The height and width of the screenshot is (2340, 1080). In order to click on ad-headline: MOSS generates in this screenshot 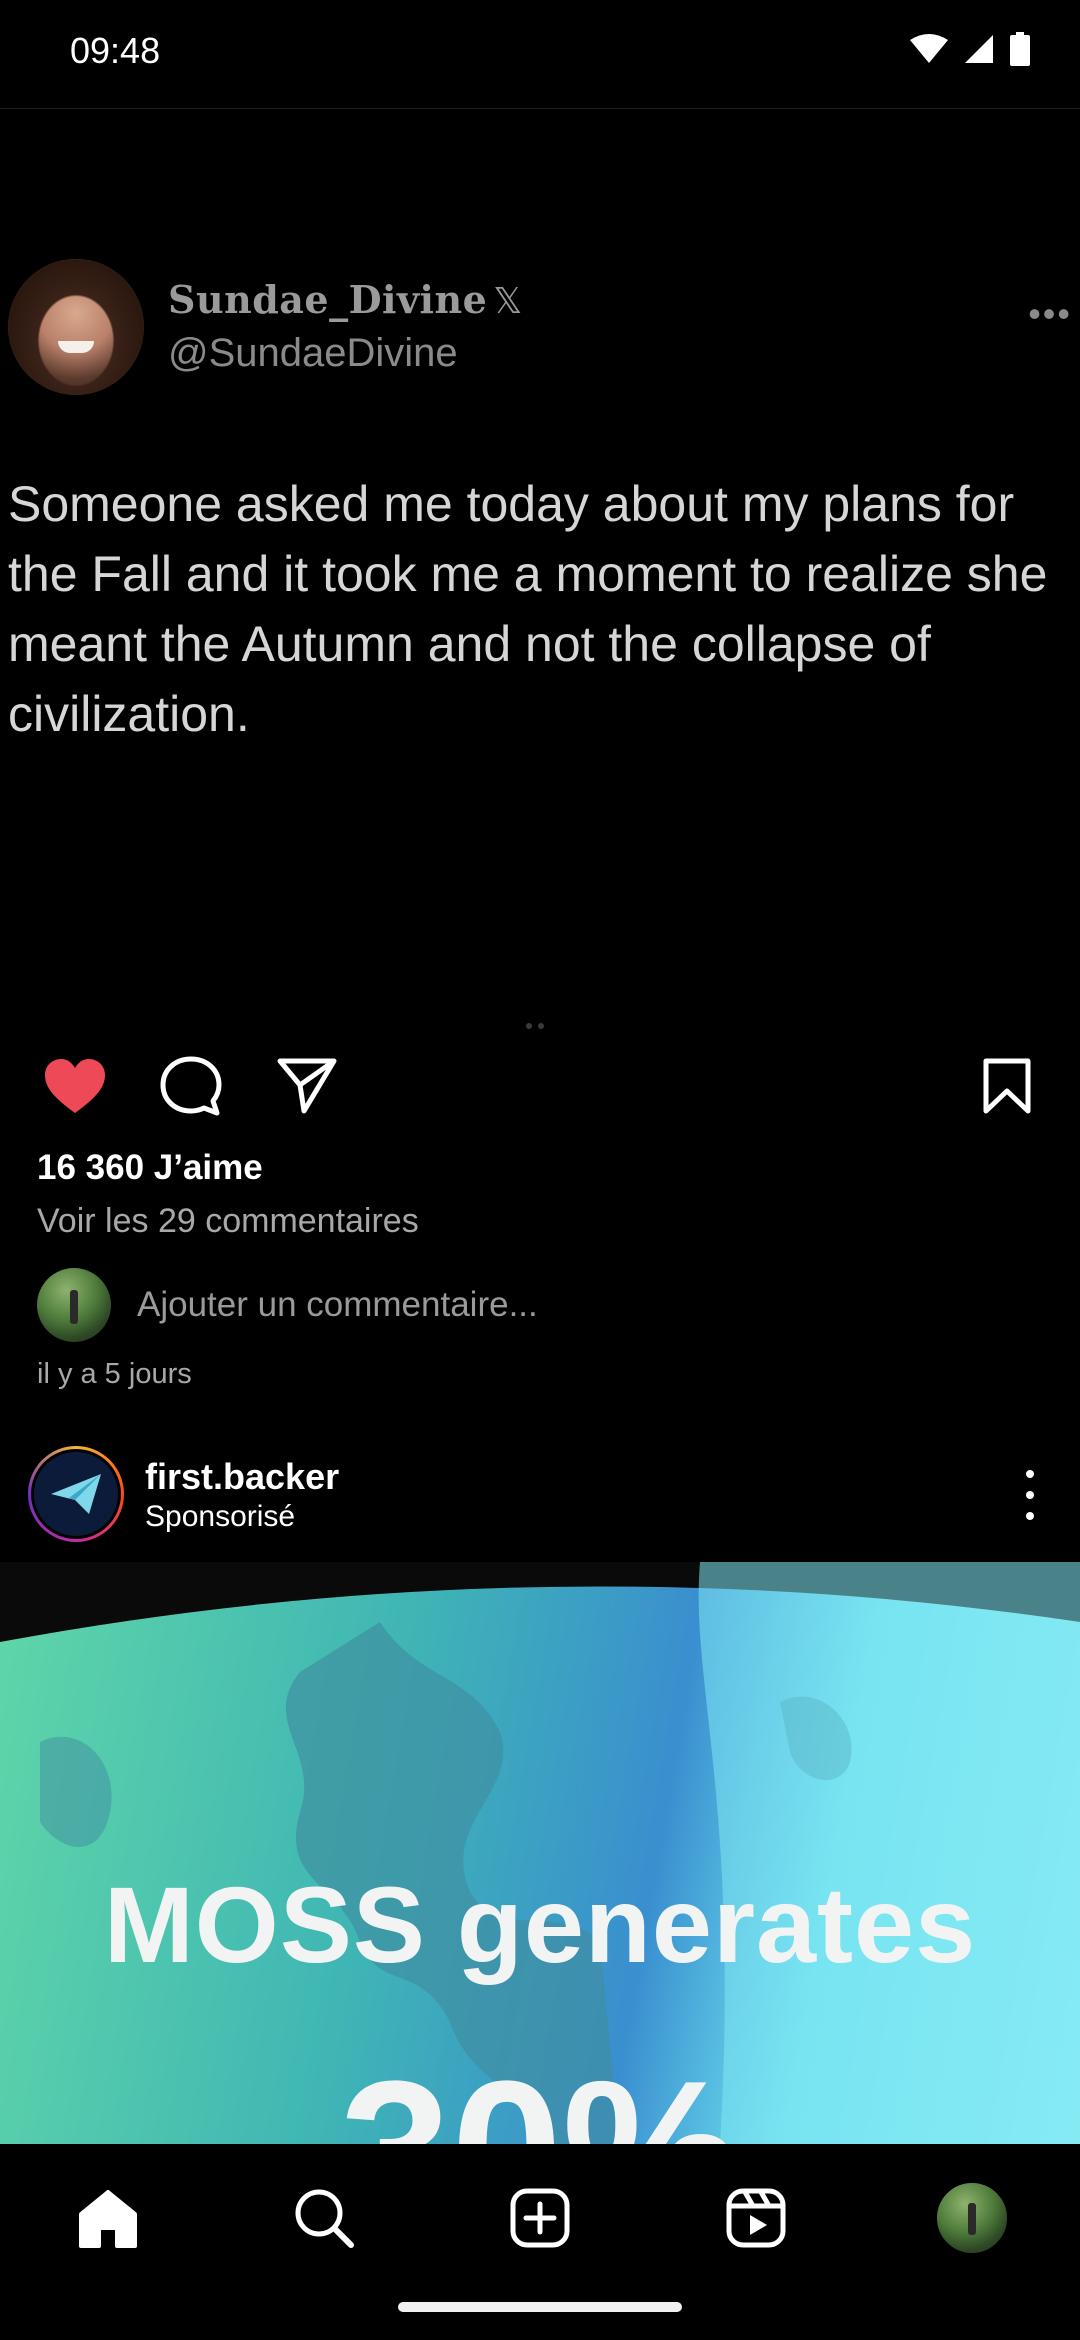, I will do `click(540, 1924)`.